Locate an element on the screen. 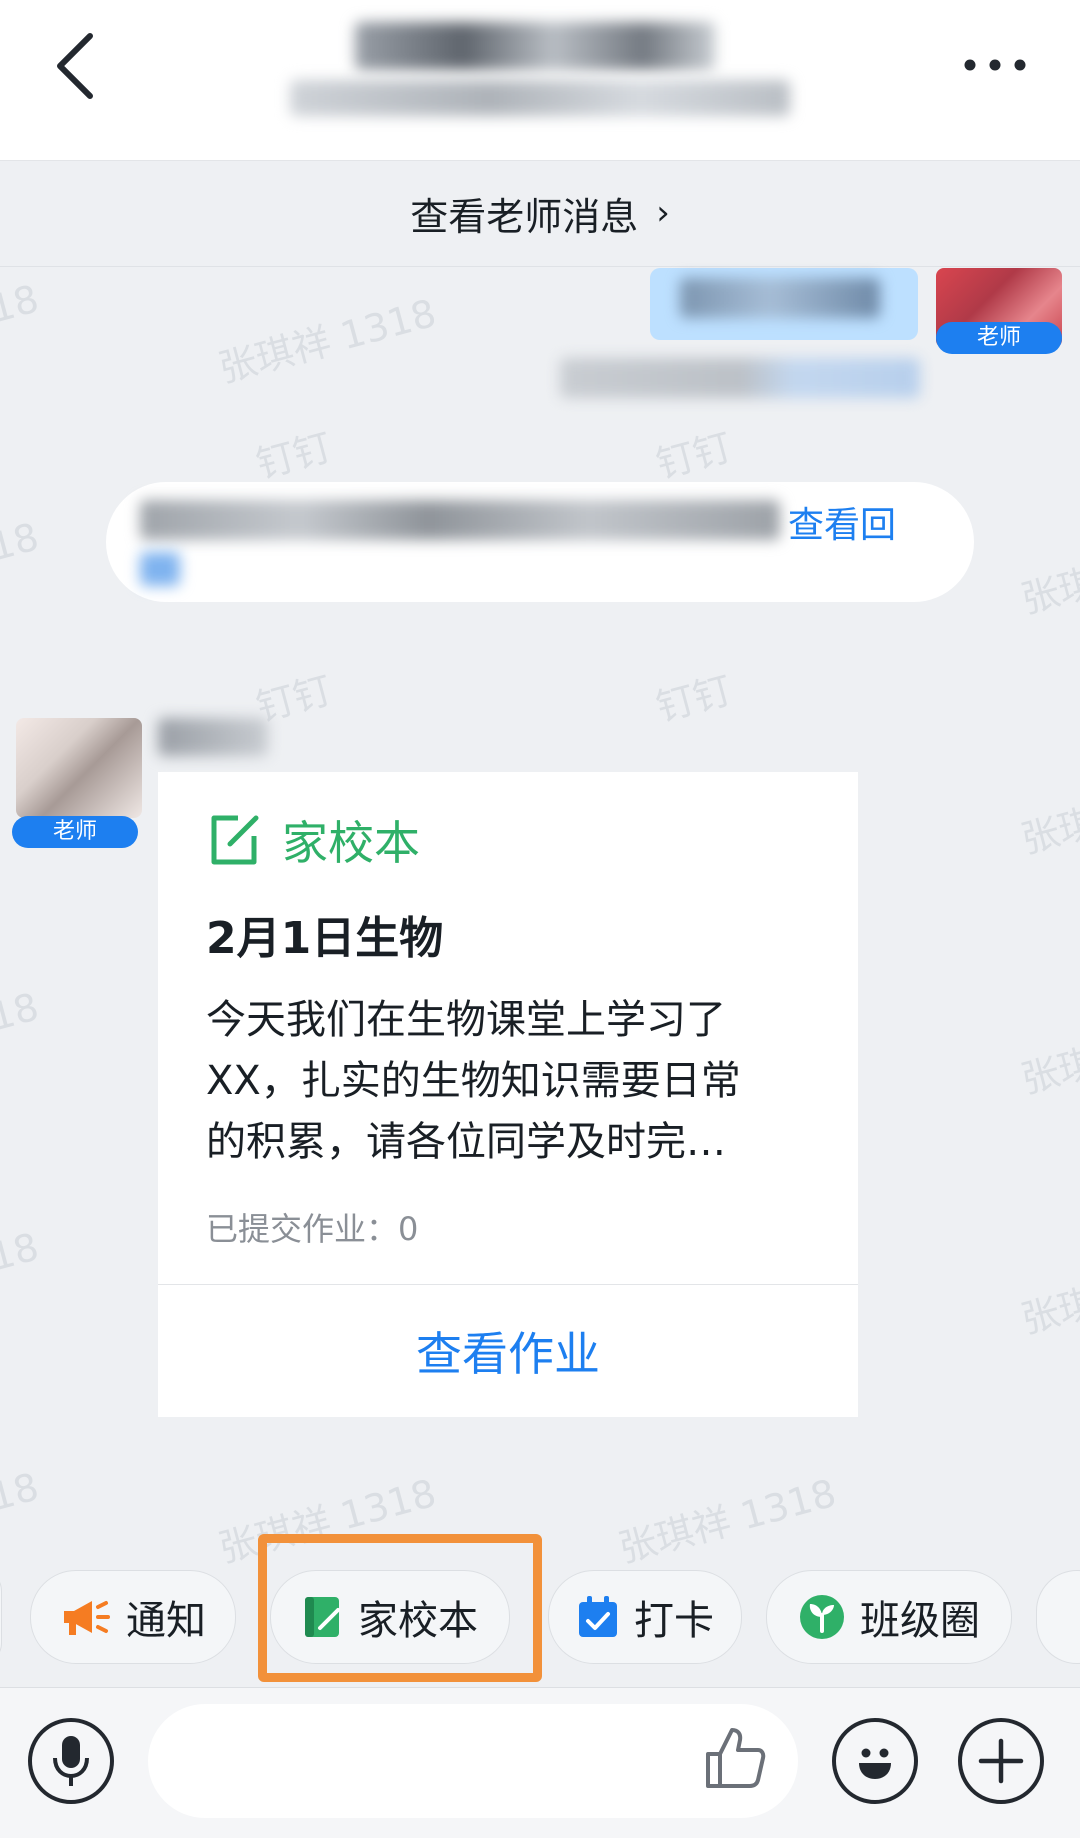 Image resolution: width=1080 pixels, height=1838 pixels. chat-header is located at coordinates (540, 80).